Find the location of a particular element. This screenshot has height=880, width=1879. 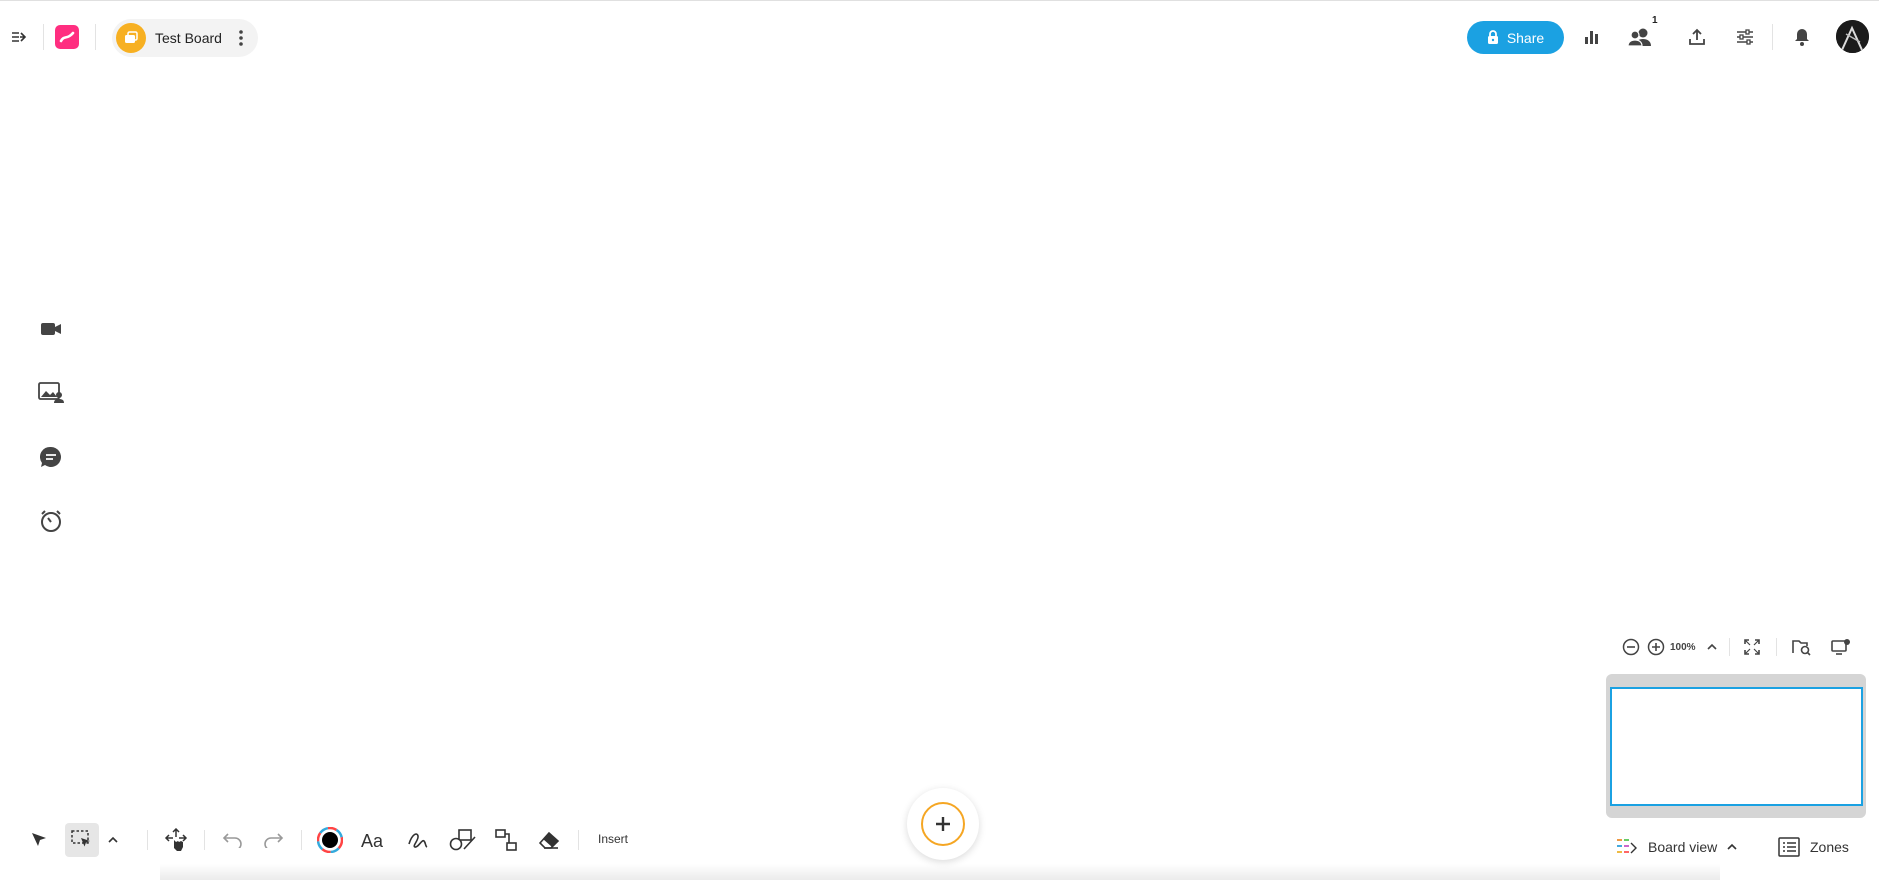

toolbar-shadow is located at coordinates (940, 872).